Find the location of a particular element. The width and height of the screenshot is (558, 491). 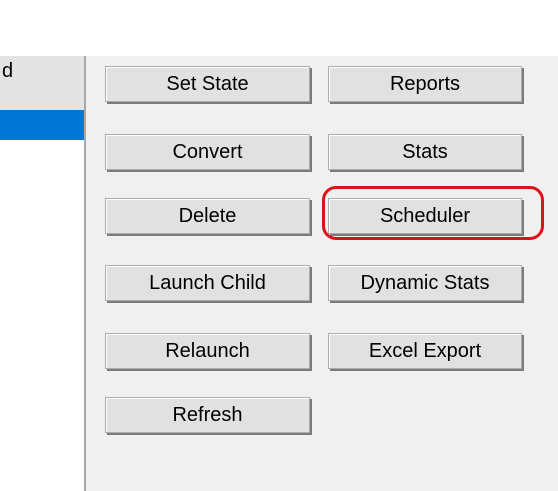

list-column-header: d is located at coordinates (42, 83).